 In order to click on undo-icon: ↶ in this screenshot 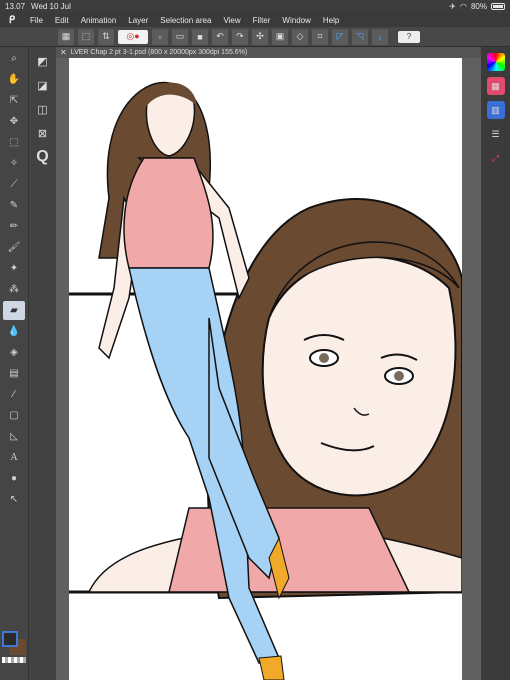, I will do `click(220, 36)`.